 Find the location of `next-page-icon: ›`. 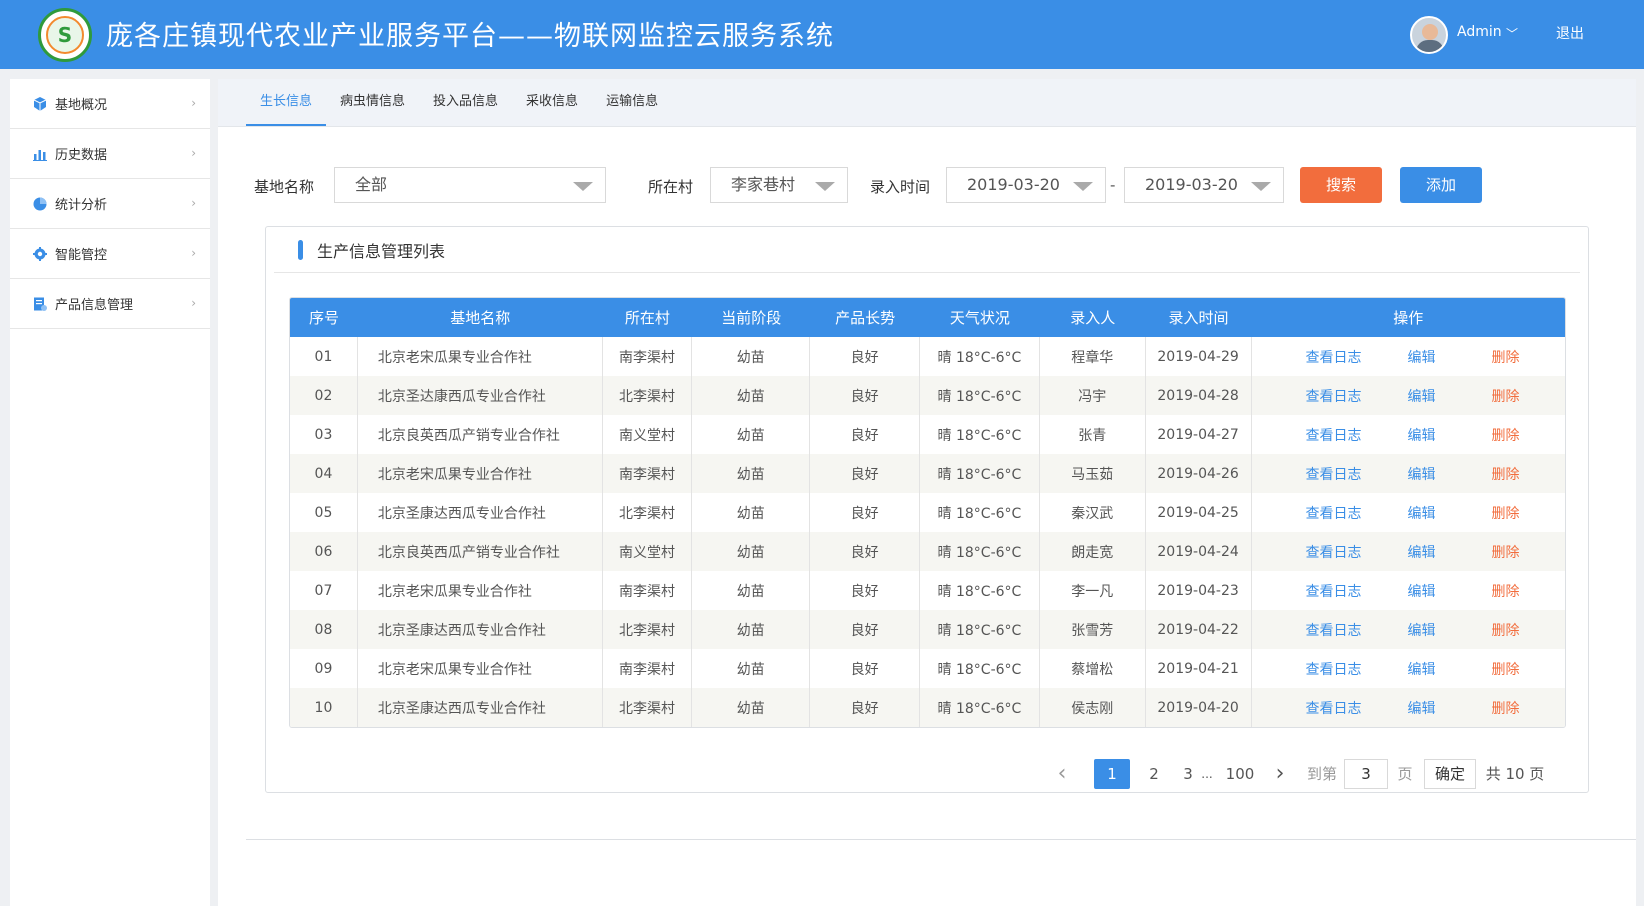

next-page-icon: › is located at coordinates (1280, 774).